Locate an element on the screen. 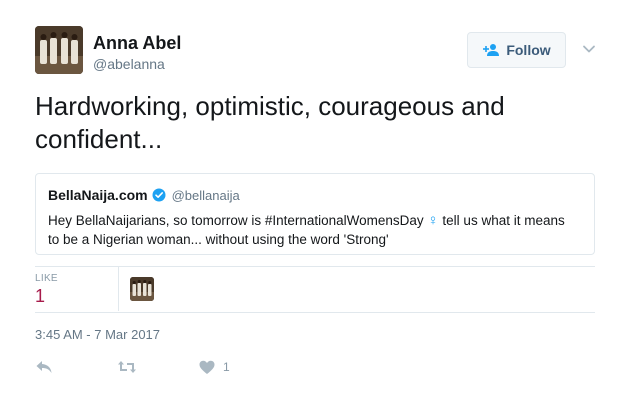 This screenshot has height=405, width=635. like-count: 1 is located at coordinates (40, 296).